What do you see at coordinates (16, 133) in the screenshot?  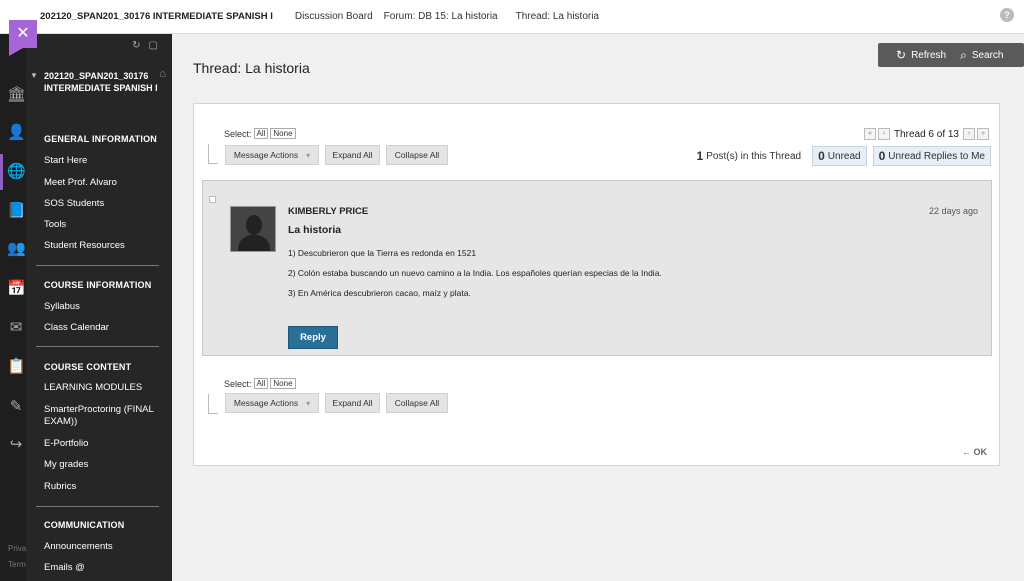 I see `user-icon: 👤` at bounding box center [16, 133].